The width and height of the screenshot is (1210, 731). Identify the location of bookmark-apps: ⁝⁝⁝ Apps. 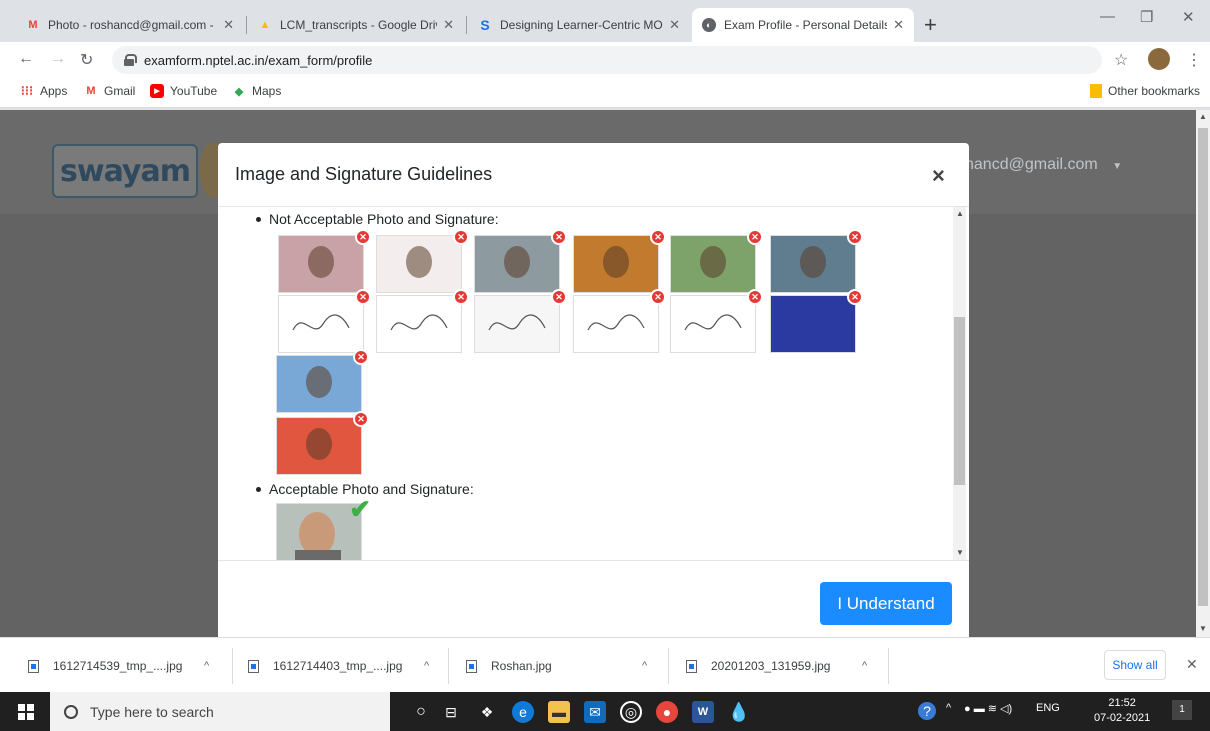
(44, 90).